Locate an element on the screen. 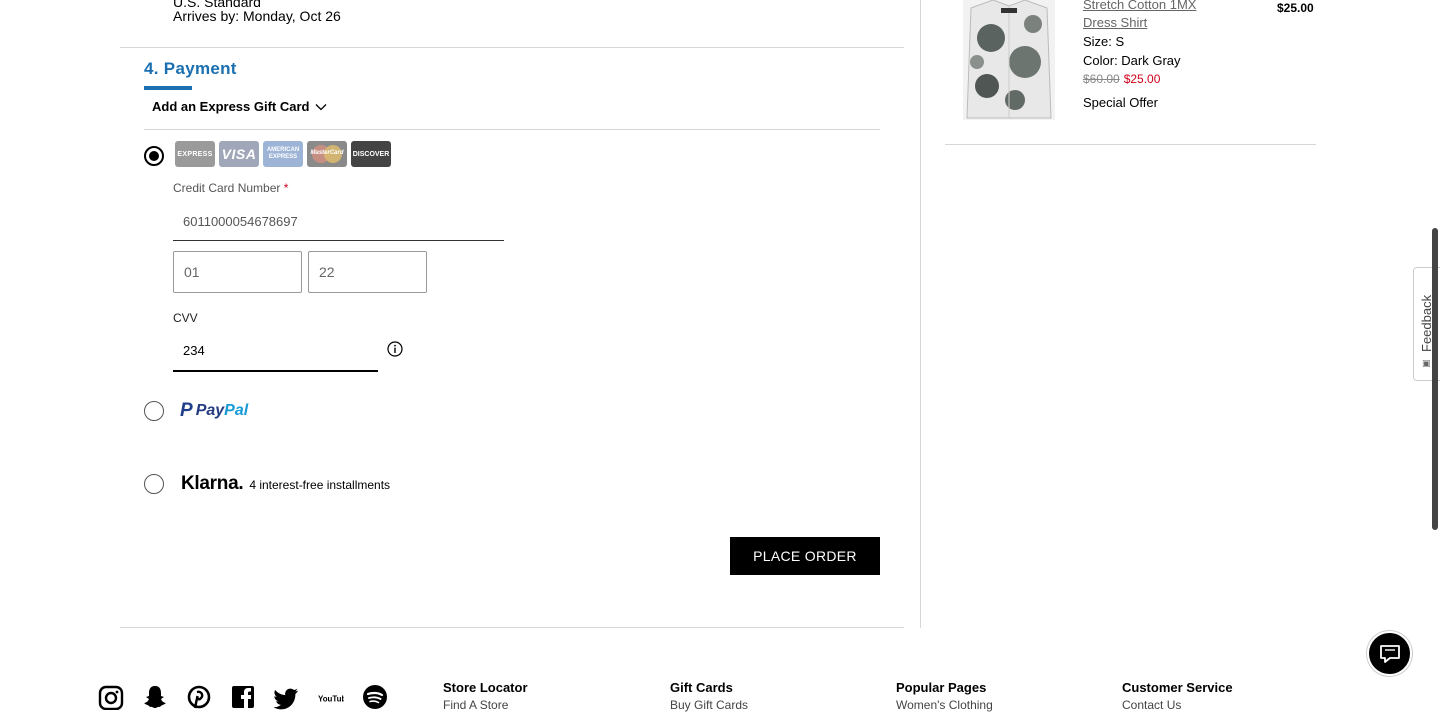 This screenshot has height=712, width=1440. paypal-wordmark: PayPal is located at coordinates (222, 411).